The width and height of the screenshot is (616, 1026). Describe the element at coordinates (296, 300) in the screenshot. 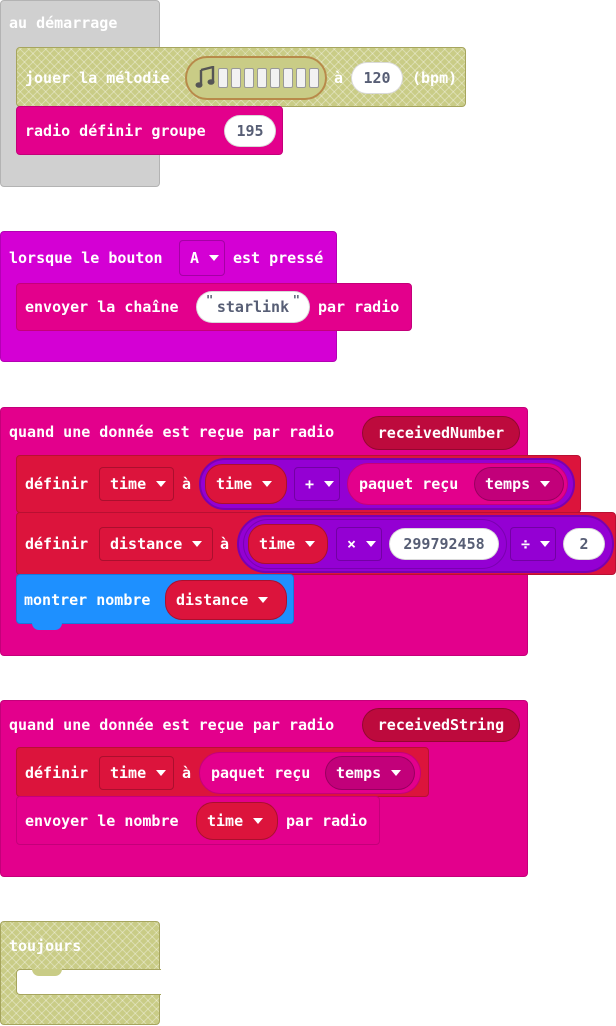

I see `close-quote: "` at that location.